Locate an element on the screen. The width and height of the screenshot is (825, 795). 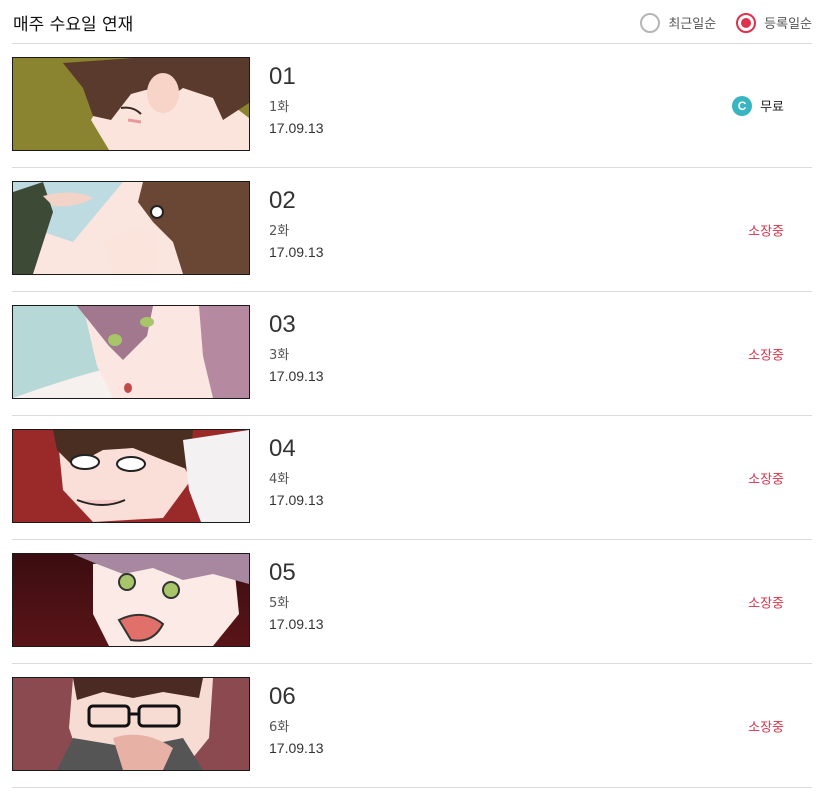
episode-title: 5화 is located at coordinates (279, 603).